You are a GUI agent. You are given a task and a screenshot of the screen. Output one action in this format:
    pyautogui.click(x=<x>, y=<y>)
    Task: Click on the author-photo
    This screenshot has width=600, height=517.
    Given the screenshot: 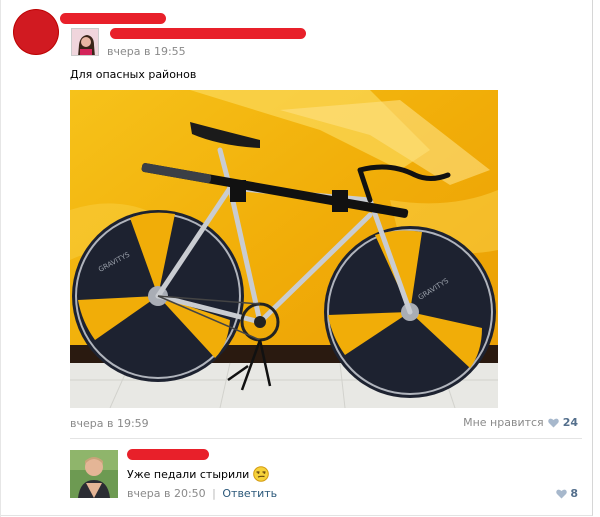 What is the action you would take?
    pyautogui.click(x=85, y=42)
    